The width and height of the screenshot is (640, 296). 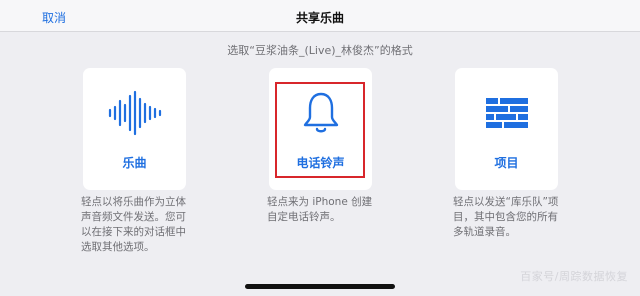 I want to click on song-option-button: 乐曲, so click(x=134, y=129).